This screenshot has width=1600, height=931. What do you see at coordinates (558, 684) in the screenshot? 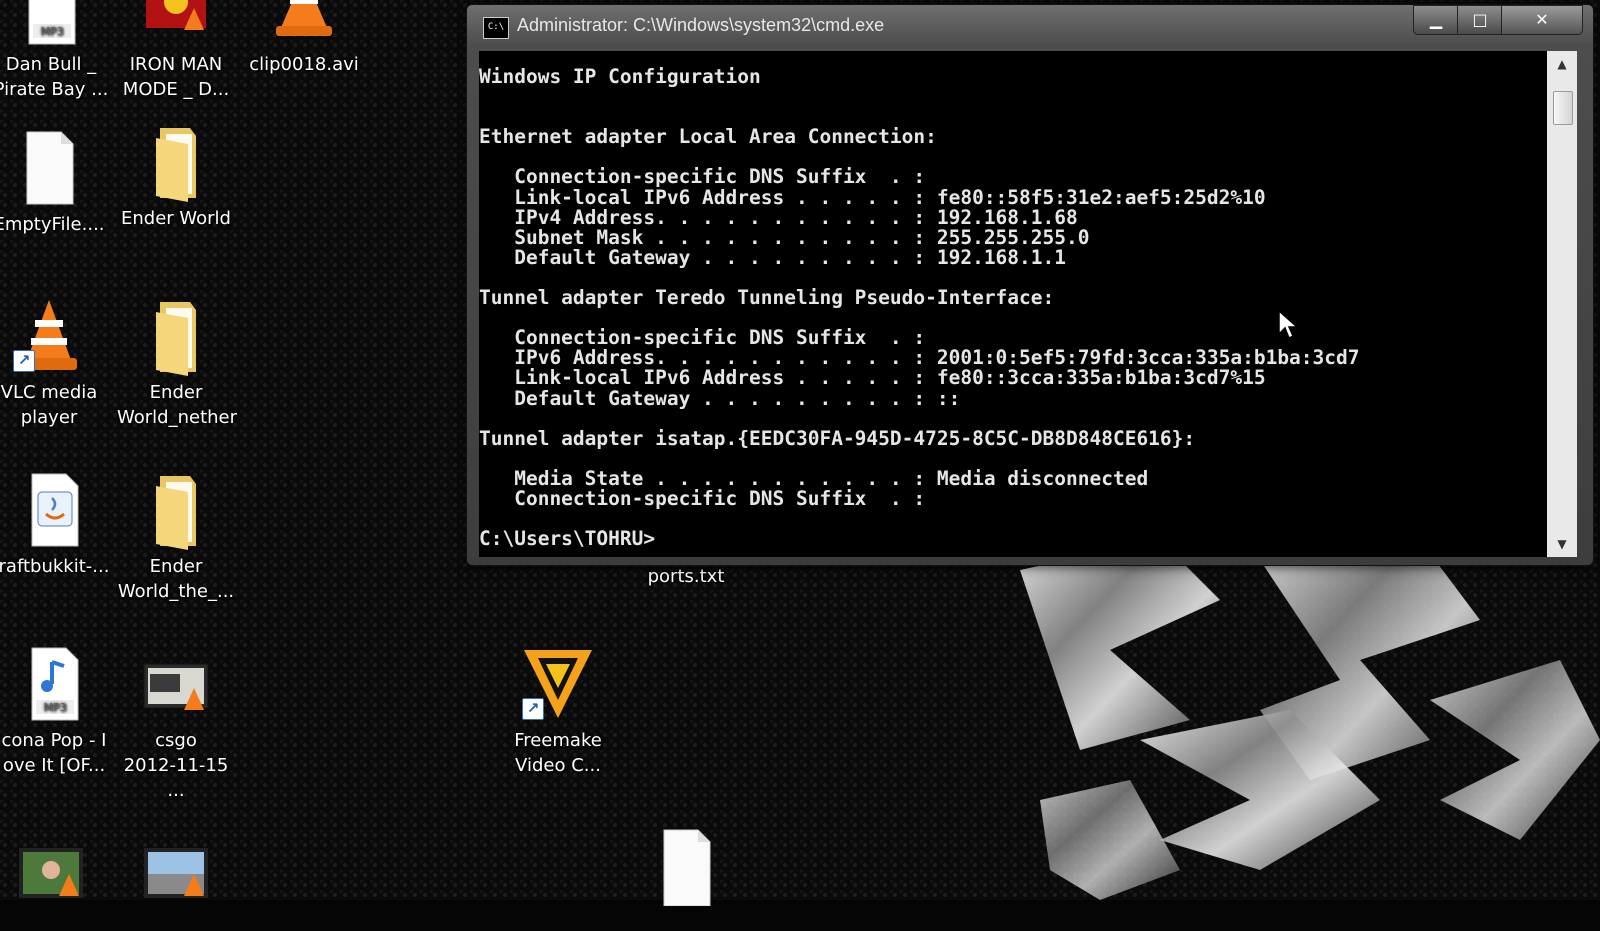
I see `freemake-icon: ↗` at bounding box center [558, 684].